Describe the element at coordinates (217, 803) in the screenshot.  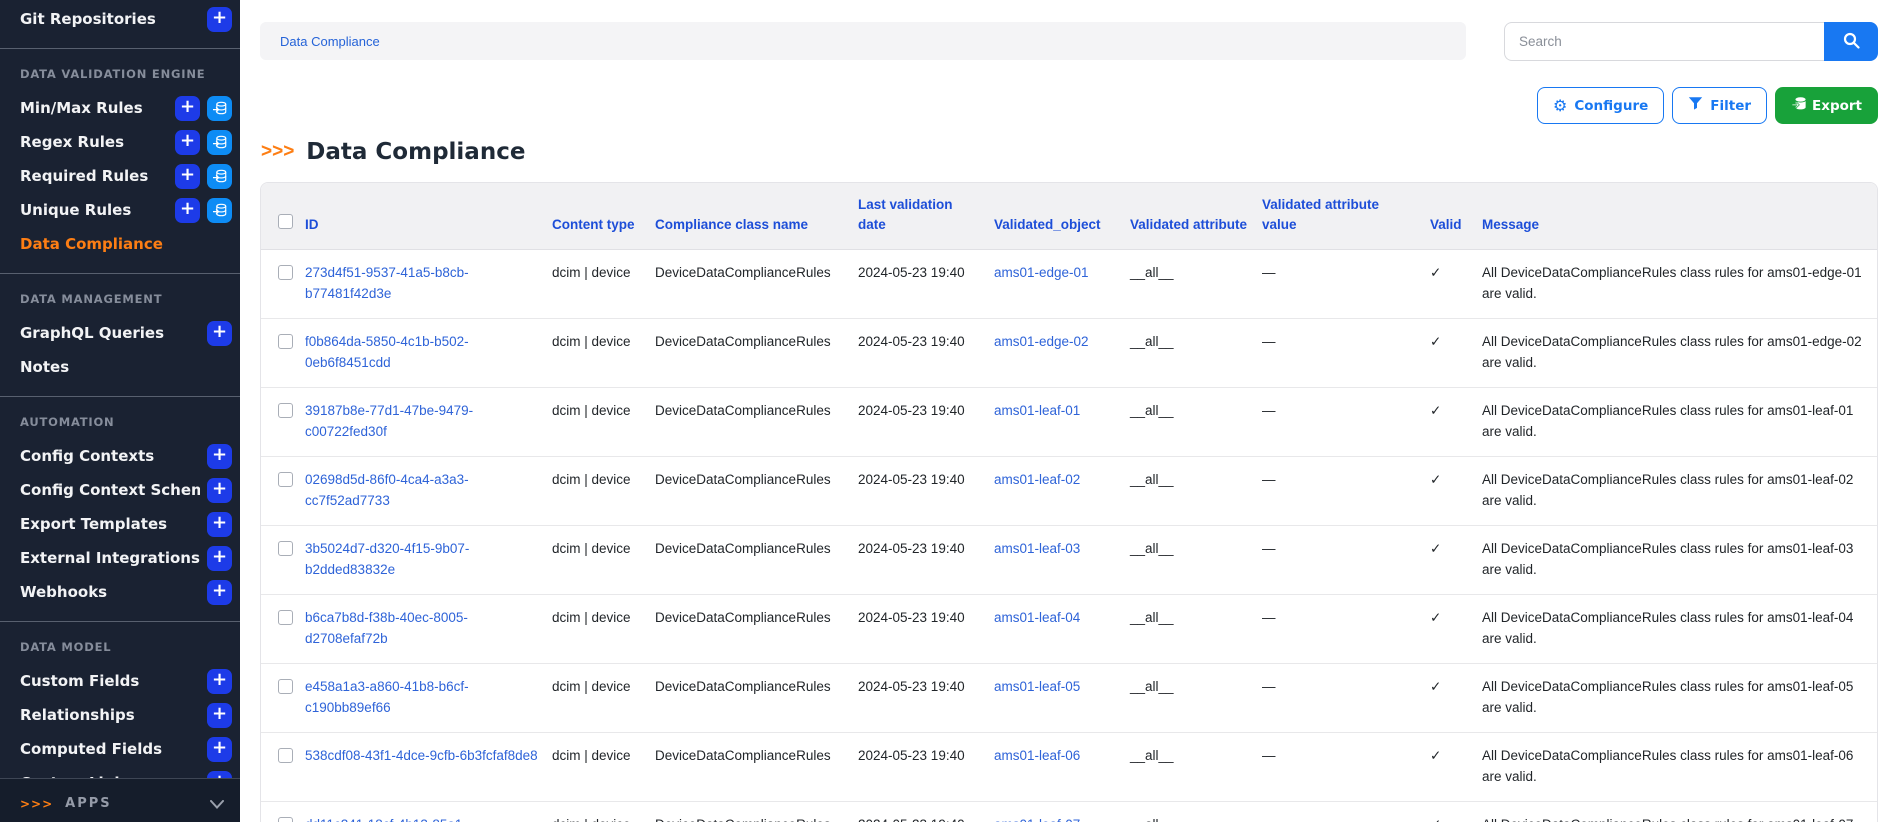
I see `chevron-down-icon` at that location.